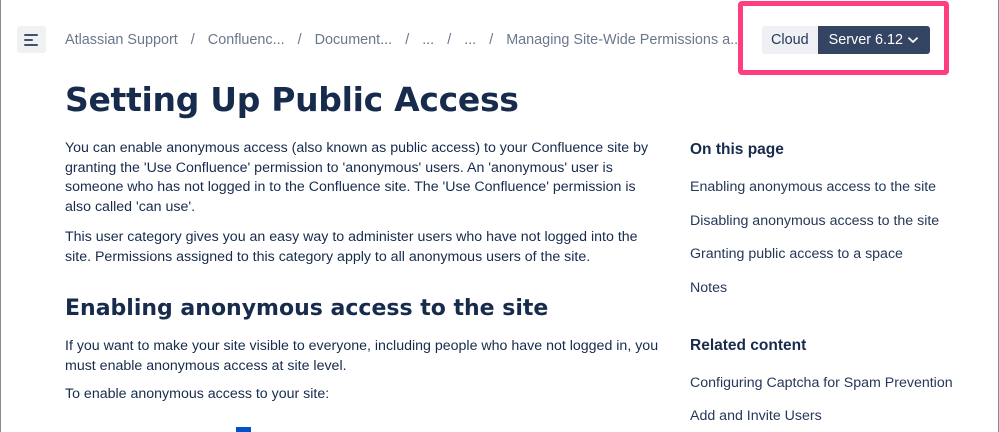 The width and height of the screenshot is (999, 432). What do you see at coordinates (912, 39) in the screenshot?
I see `chevron-down-icon` at bounding box center [912, 39].